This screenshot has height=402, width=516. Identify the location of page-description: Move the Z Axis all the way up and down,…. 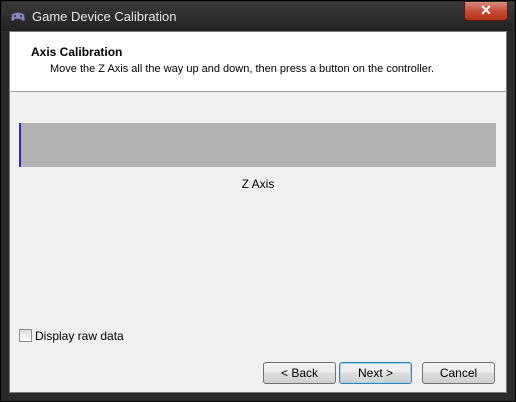
(242, 69).